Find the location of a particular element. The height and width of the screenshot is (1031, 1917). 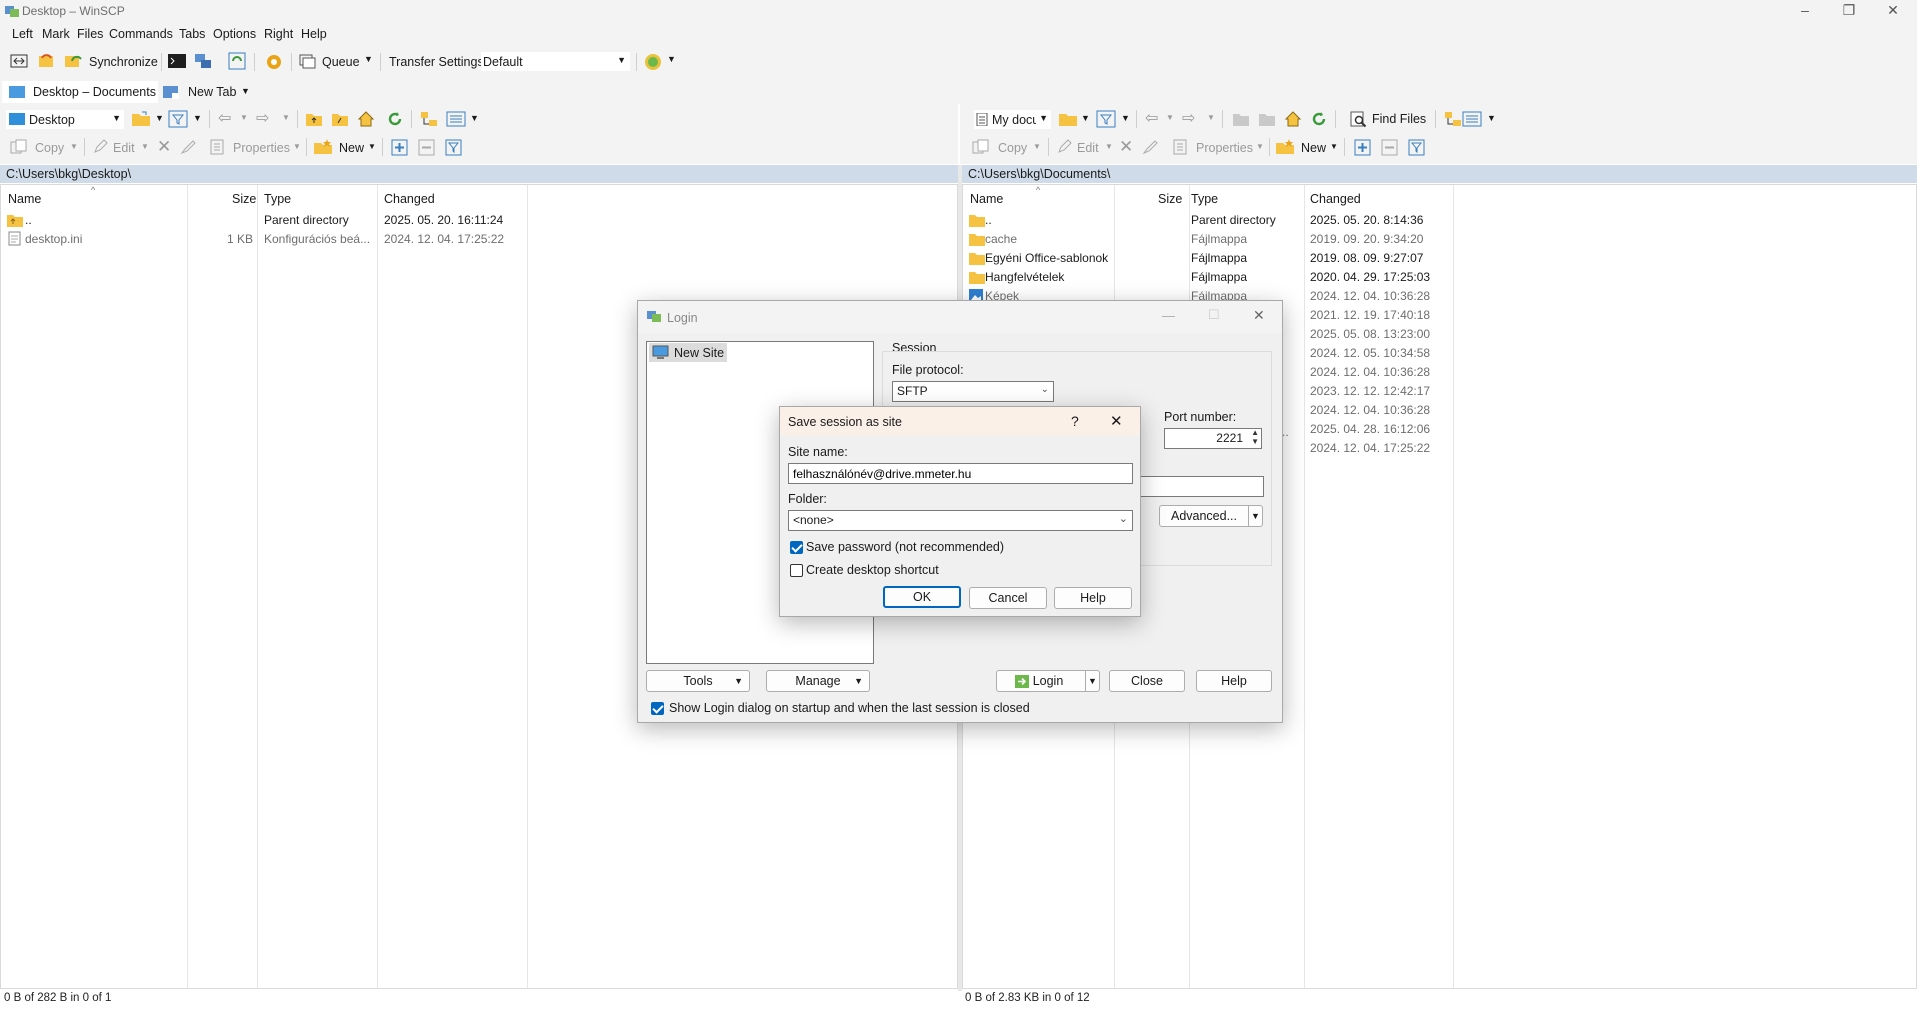

login-button: Login ▼ is located at coordinates (1048, 681).